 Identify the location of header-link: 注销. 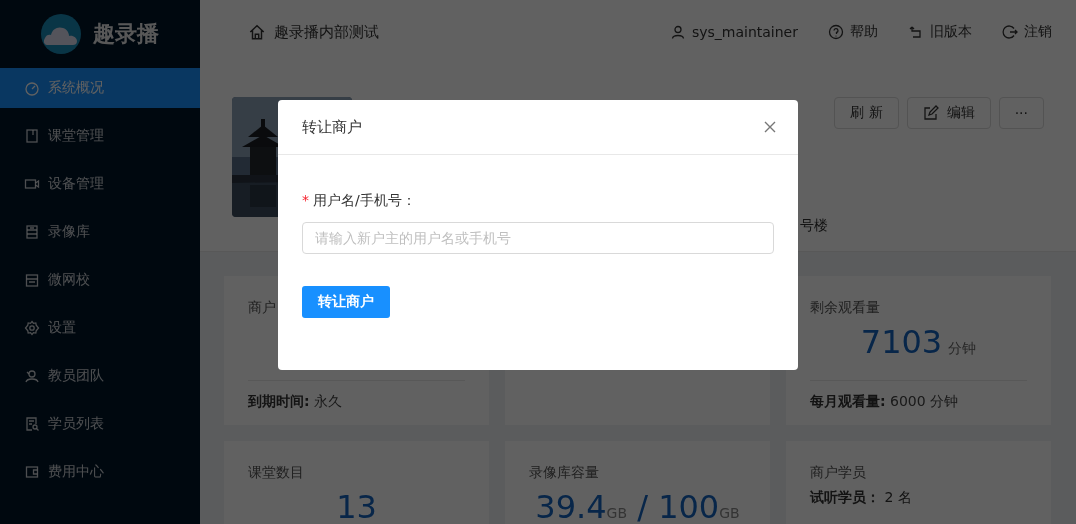
(1027, 32).